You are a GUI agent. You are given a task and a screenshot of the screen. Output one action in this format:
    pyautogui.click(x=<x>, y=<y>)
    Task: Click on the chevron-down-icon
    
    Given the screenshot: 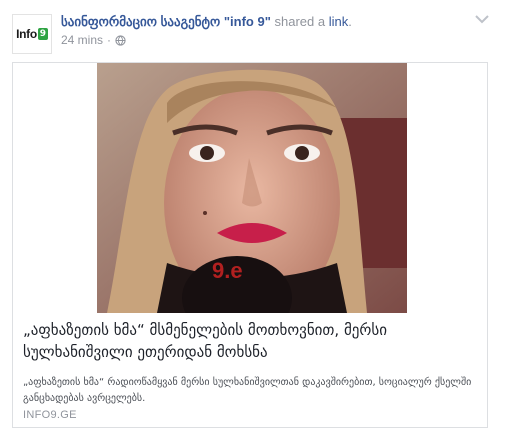 What is the action you would take?
    pyautogui.click(x=482, y=19)
    